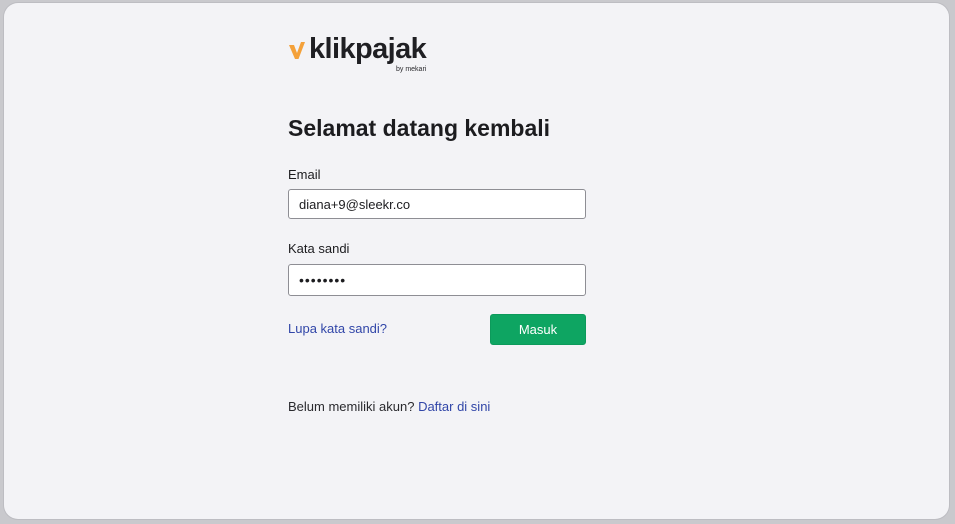 The image size is (955, 524). I want to click on password-field, so click(437, 280).